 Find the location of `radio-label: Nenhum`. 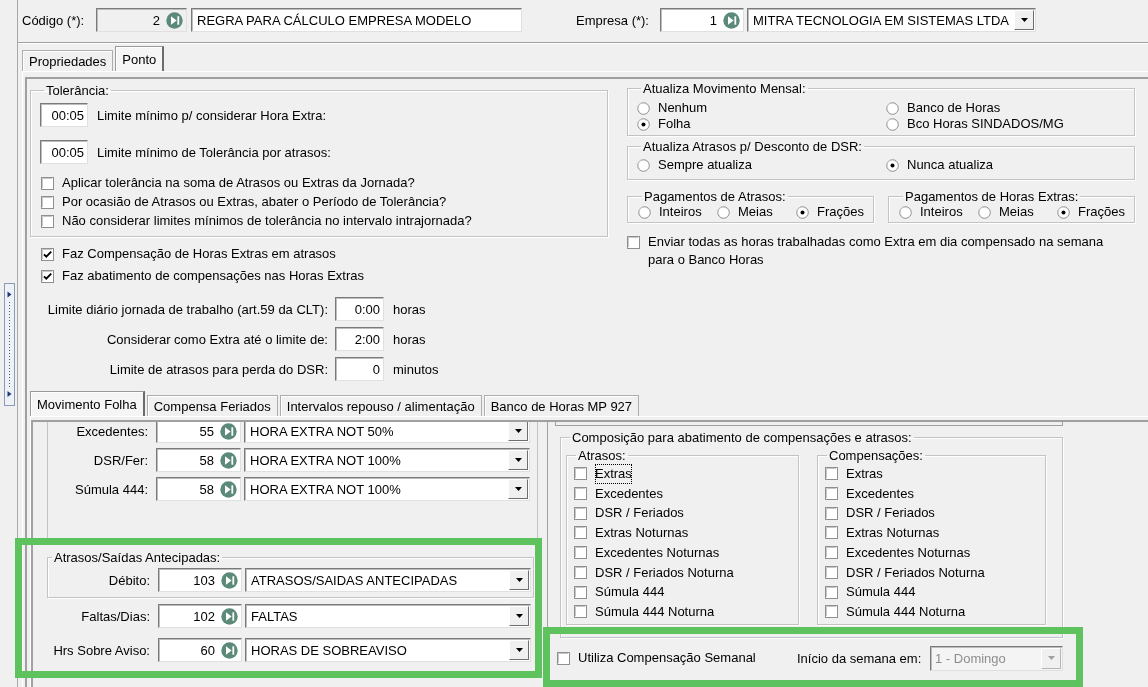

radio-label: Nenhum is located at coordinates (683, 108).